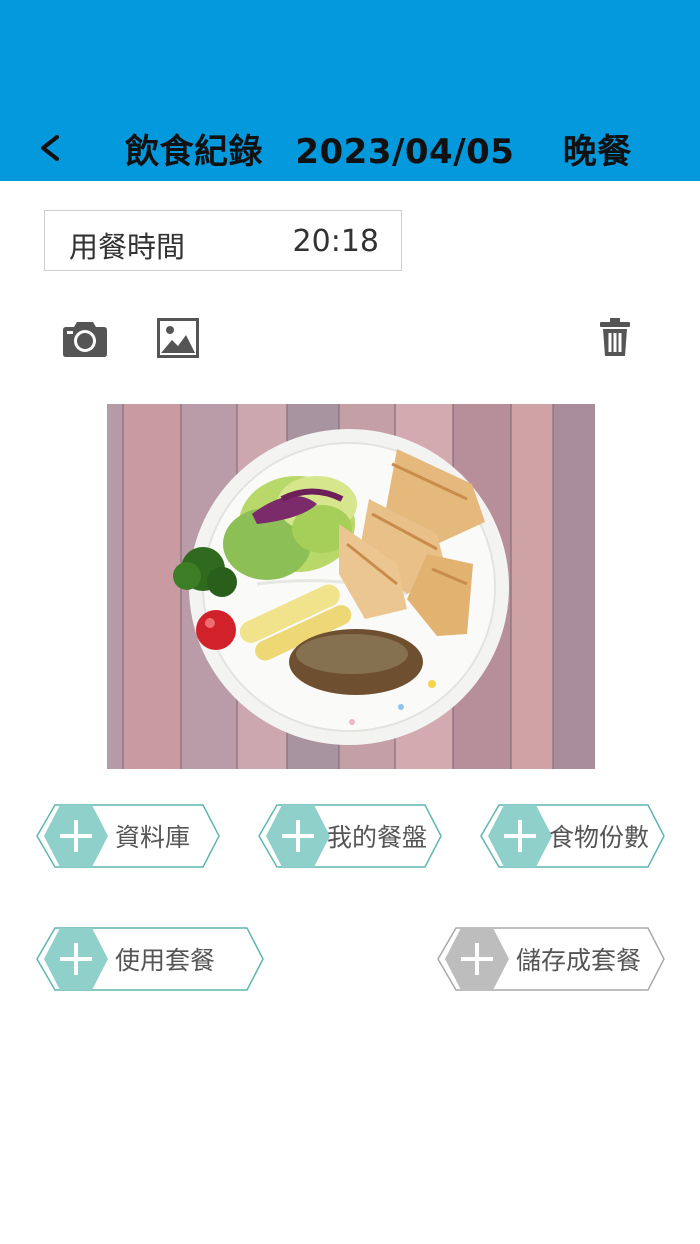  I want to click on gallery-button, so click(178, 338).